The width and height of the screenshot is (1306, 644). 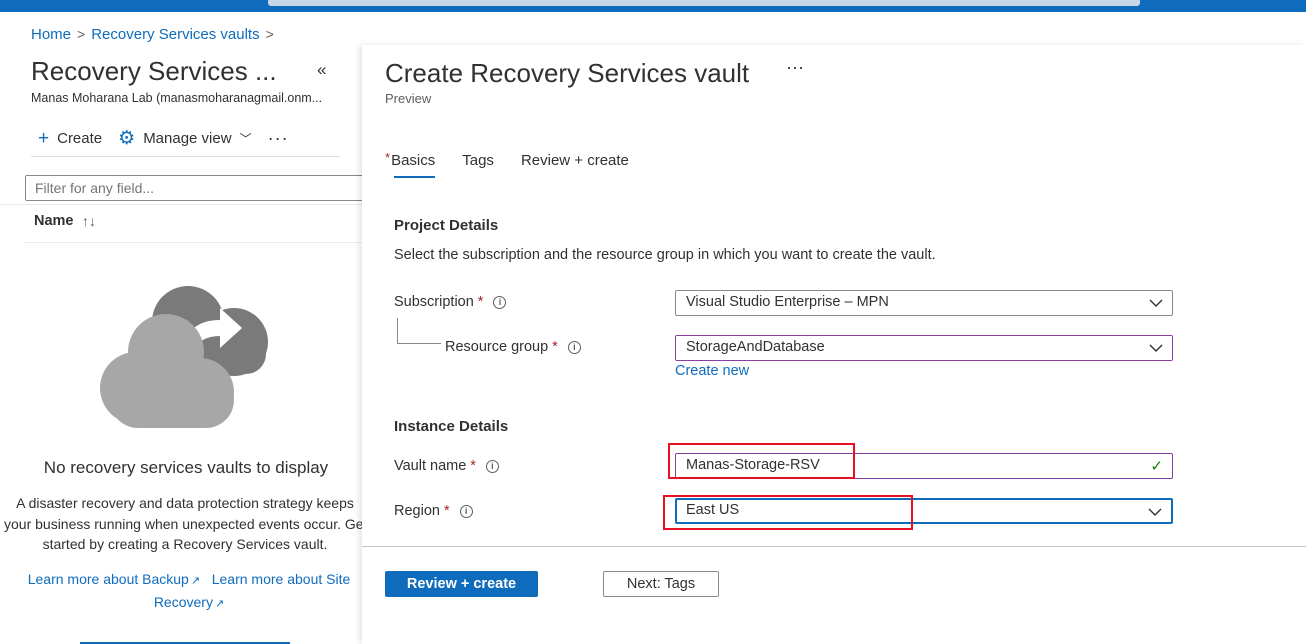 What do you see at coordinates (712, 371) in the screenshot?
I see `create-new-link: Create new` at bounding box center [712, 371].